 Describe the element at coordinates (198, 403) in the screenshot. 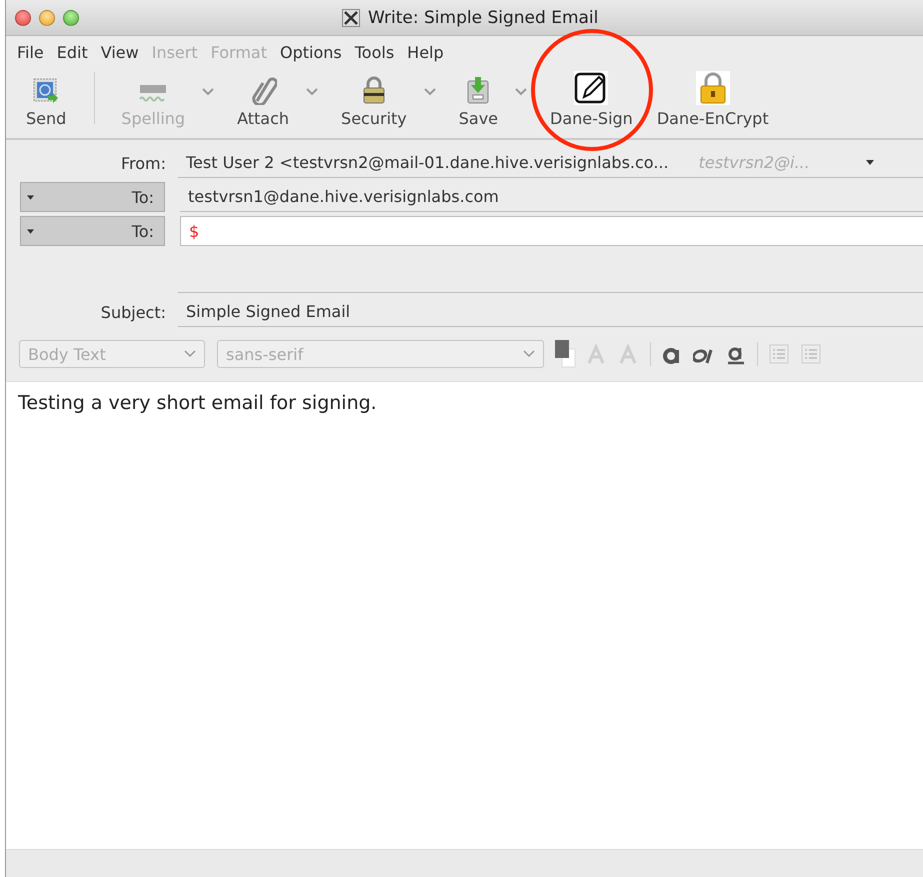

I see `message-text: Testing a very short email for signing.` at that location.